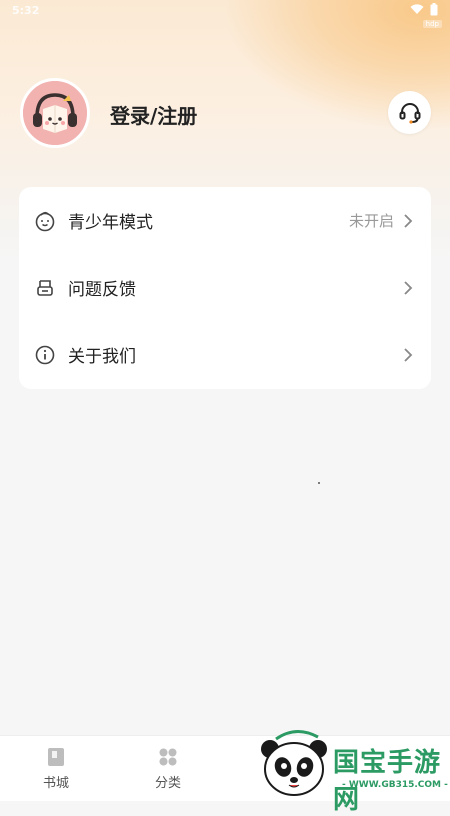  I want to click on tab-category: 分类, so click(168, 768).